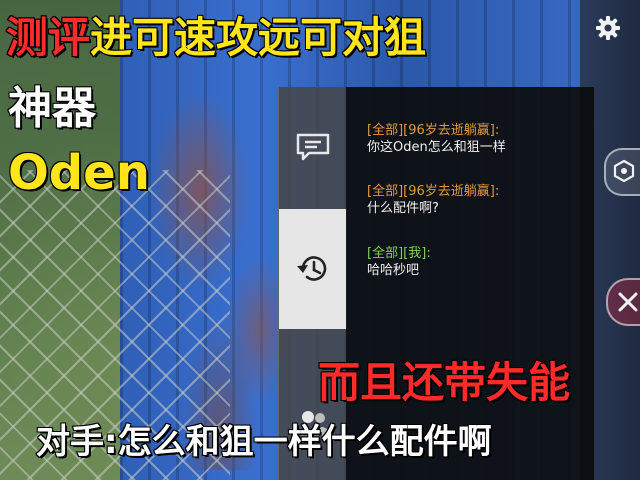 This screenshot has height=480, width=640. I want to click on settings-button, so click(608, 28).